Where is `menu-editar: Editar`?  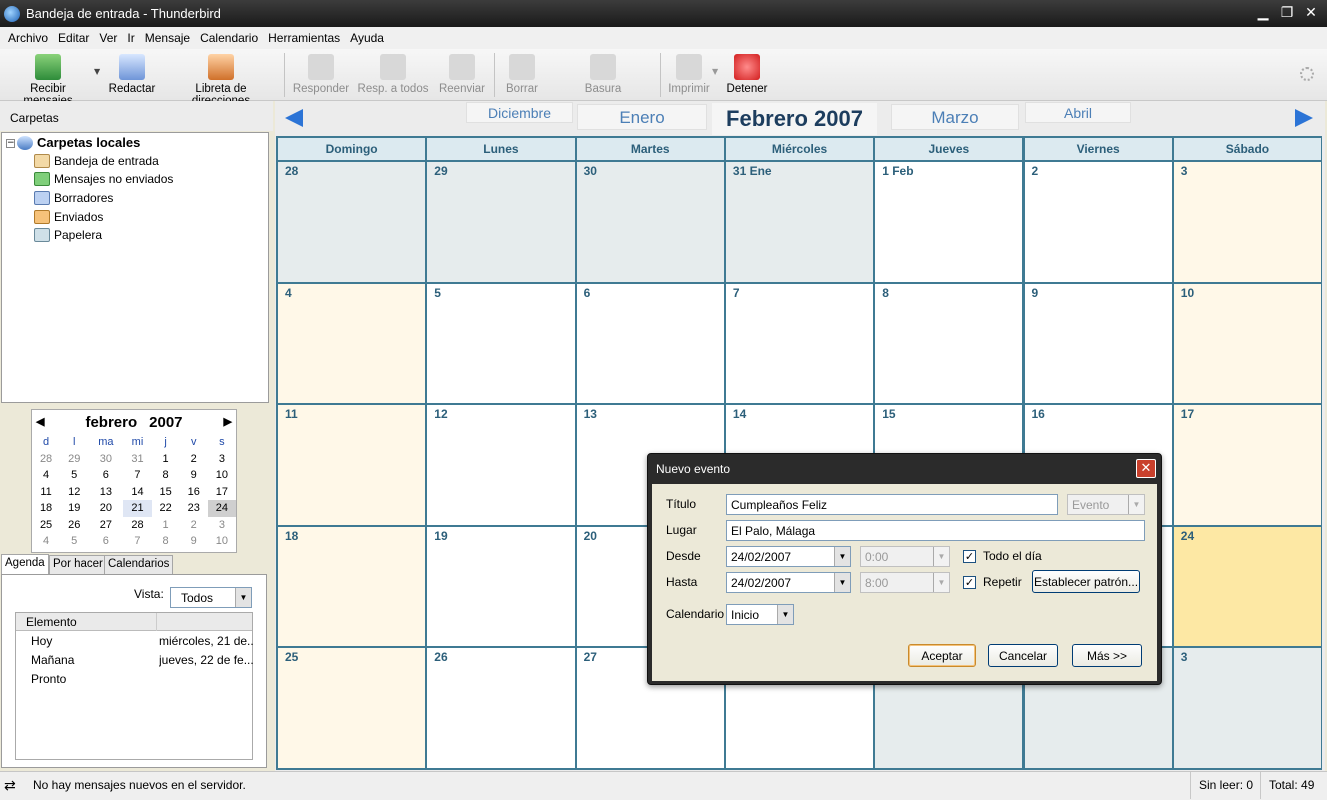
menu-editar: Editar is located at coordinates (73, 38).